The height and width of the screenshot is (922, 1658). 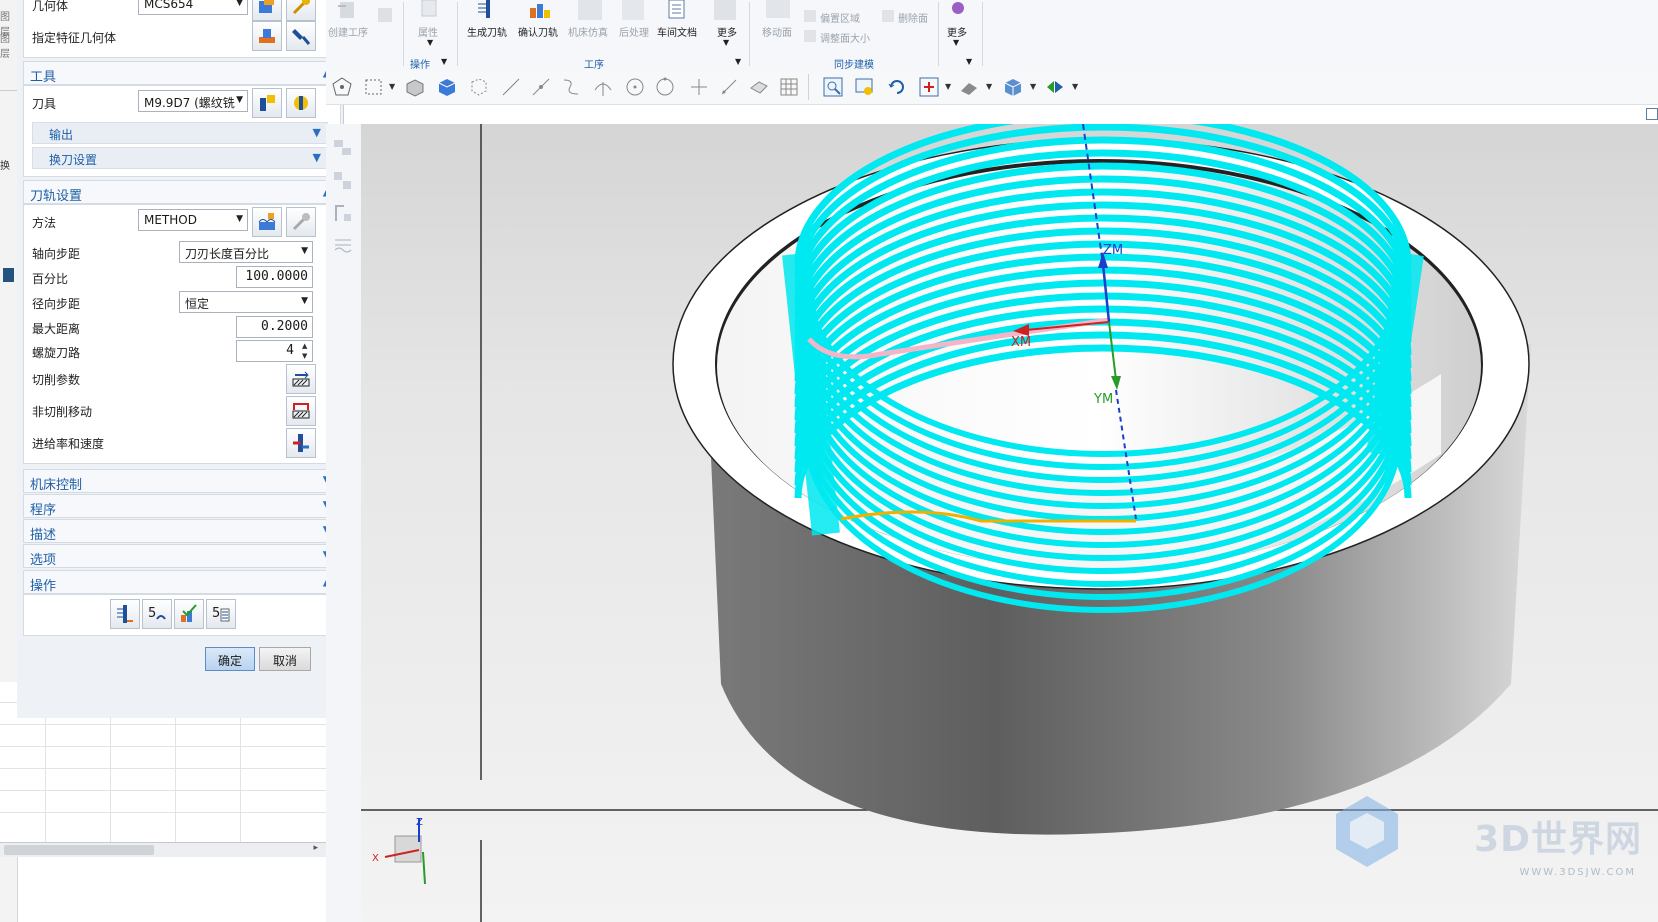 I want to click on rect-select-icon, so click(x=374, y=87).